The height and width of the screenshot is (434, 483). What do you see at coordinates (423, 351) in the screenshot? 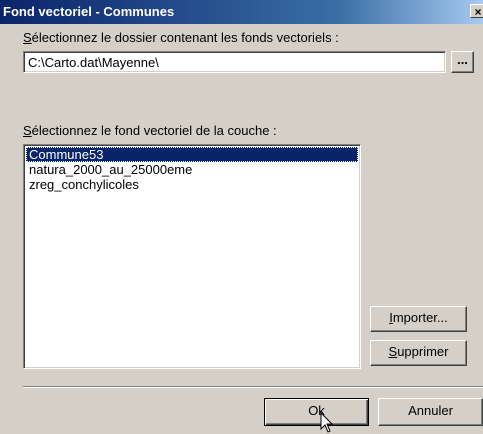
I see `delete-label: upprimer` at bounding box center [423, 351].